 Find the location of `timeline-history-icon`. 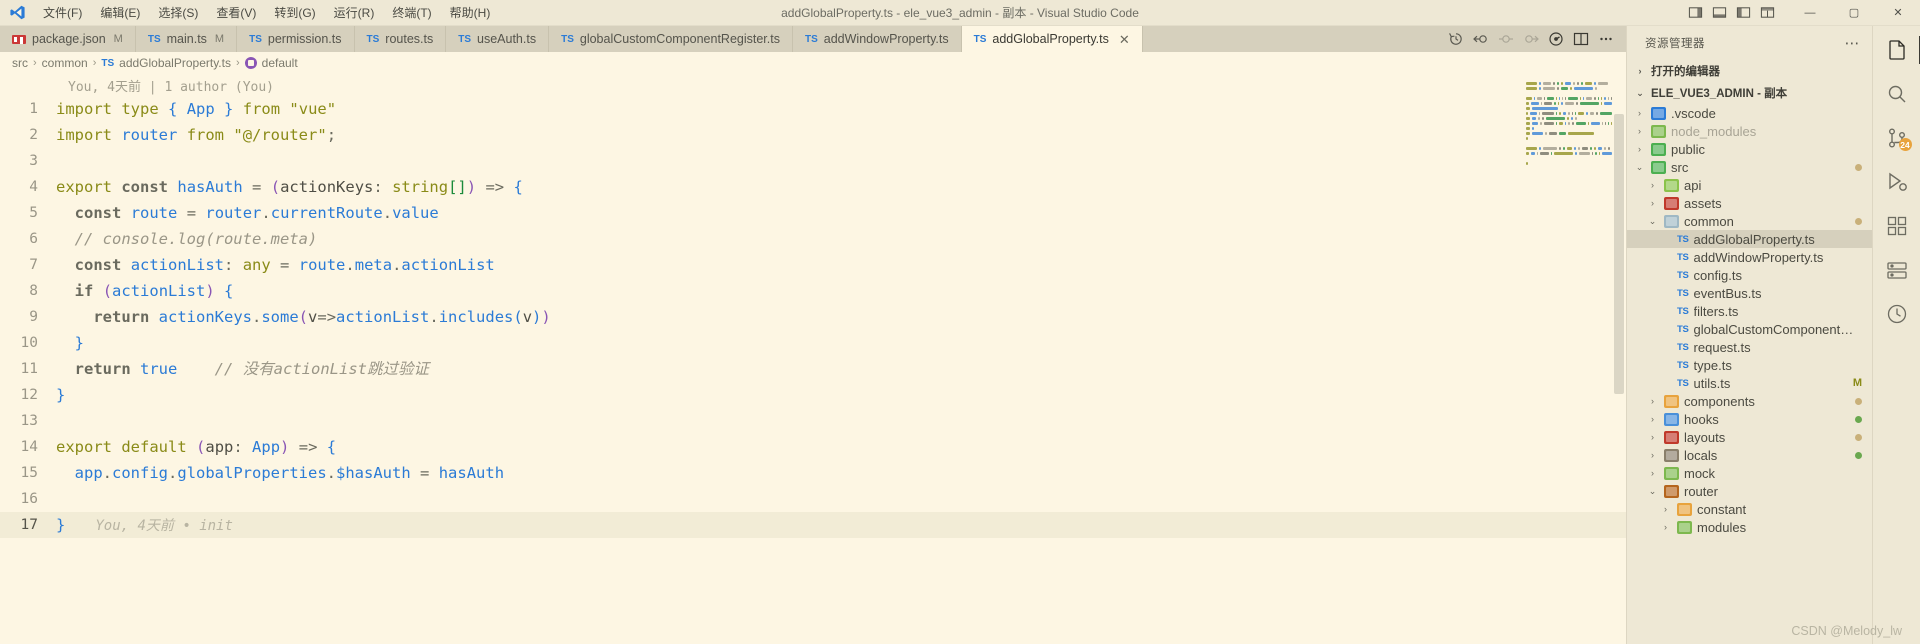

timeline-history-icon is located at coordinates (1456, 39).